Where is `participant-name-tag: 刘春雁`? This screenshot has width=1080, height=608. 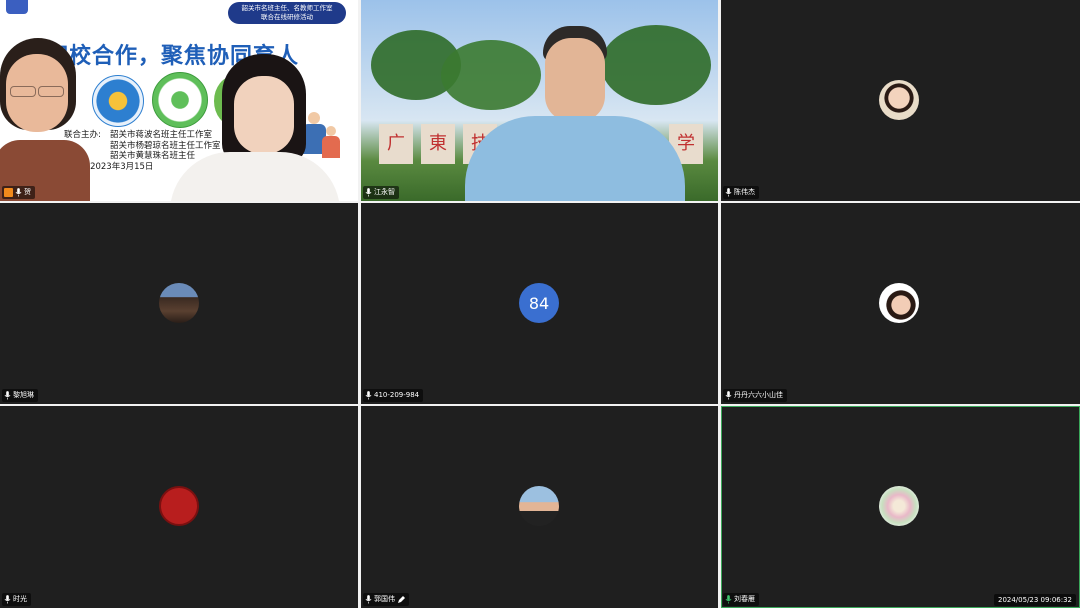
participant-name-tag: 刘春雁 is located at coordinates (741, 599).